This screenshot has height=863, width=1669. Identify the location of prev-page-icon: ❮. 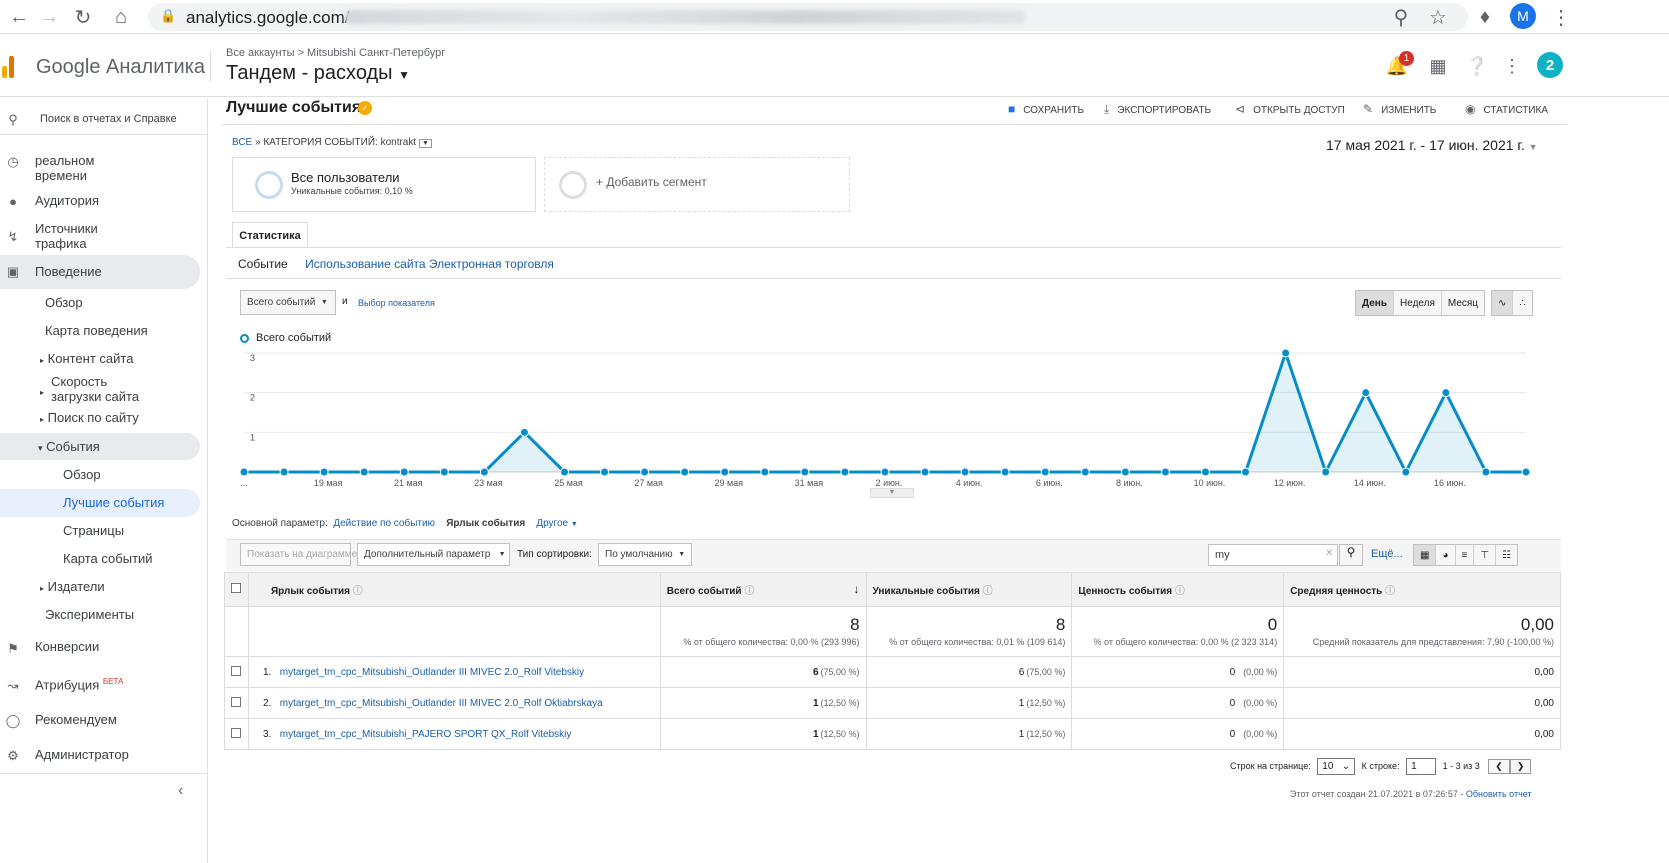
(1499, 766).